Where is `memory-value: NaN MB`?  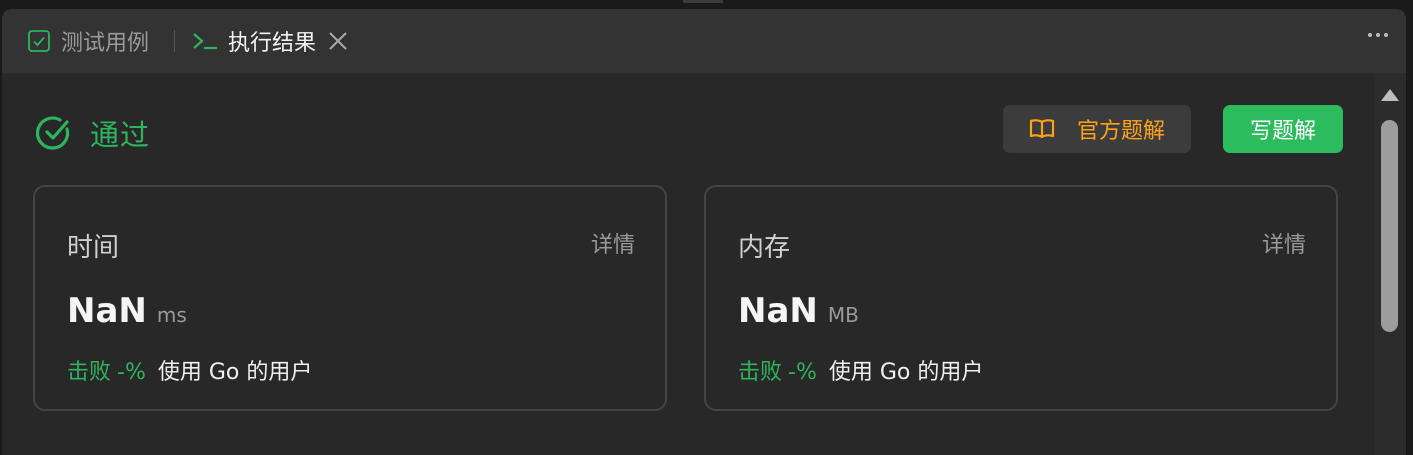
memory-value: NaN MB is located at coordinates (798, 311).